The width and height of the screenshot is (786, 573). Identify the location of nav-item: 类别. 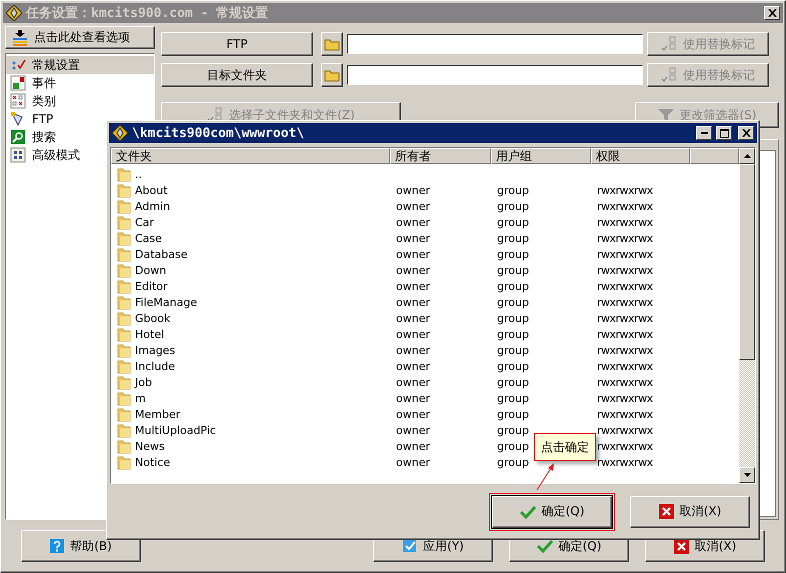
(80, 101).